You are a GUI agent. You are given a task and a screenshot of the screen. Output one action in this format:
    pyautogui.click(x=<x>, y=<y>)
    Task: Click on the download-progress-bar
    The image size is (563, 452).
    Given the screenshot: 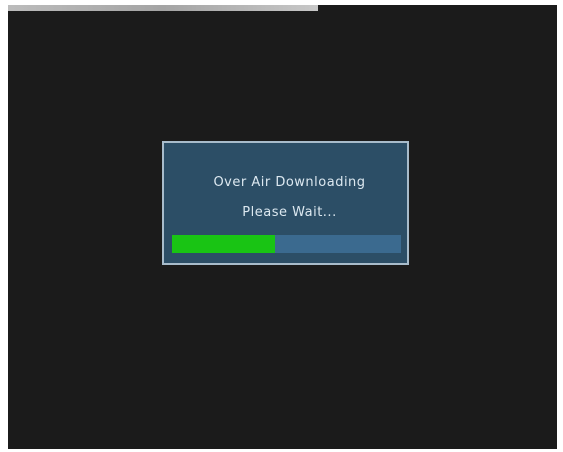 What is the action you would take?
    pyautogui.click(x=286, y=244)
    